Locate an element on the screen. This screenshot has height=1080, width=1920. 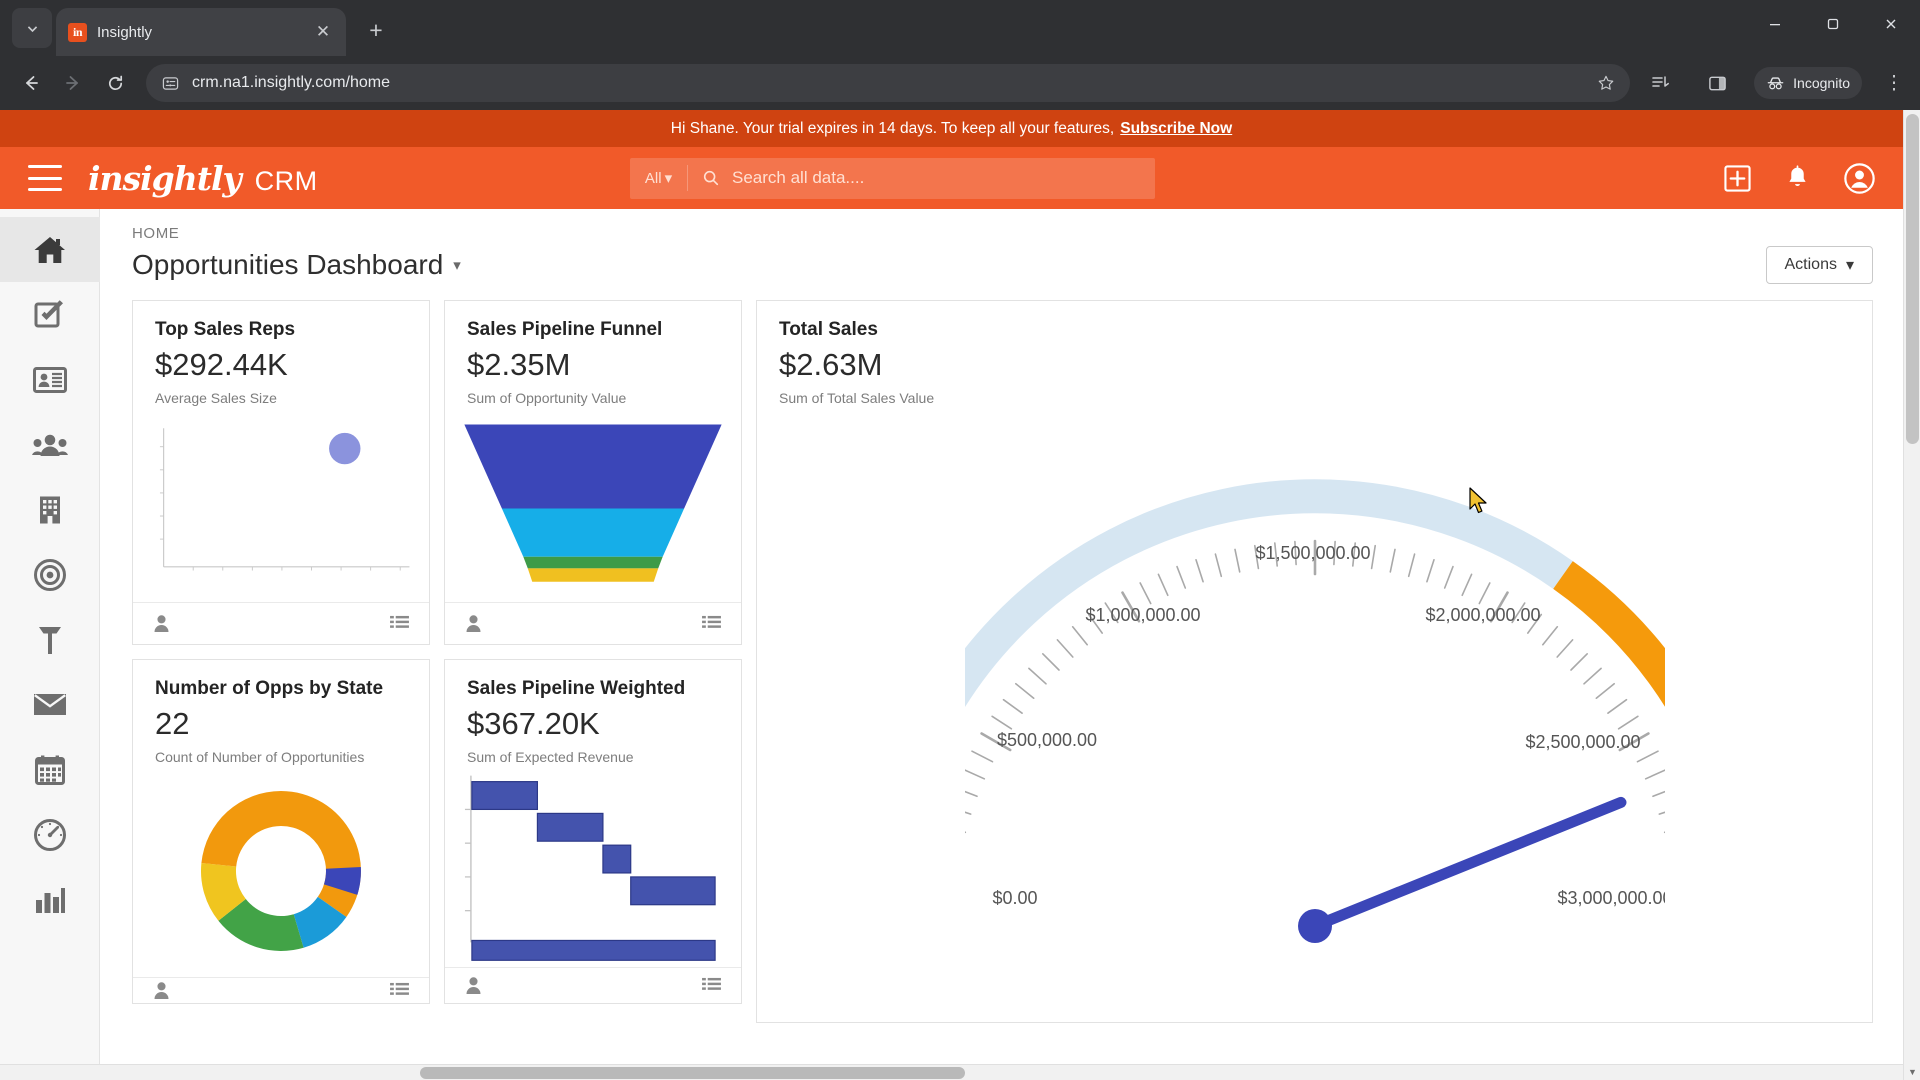
tab-search-button is located at coordinates (32, 28).